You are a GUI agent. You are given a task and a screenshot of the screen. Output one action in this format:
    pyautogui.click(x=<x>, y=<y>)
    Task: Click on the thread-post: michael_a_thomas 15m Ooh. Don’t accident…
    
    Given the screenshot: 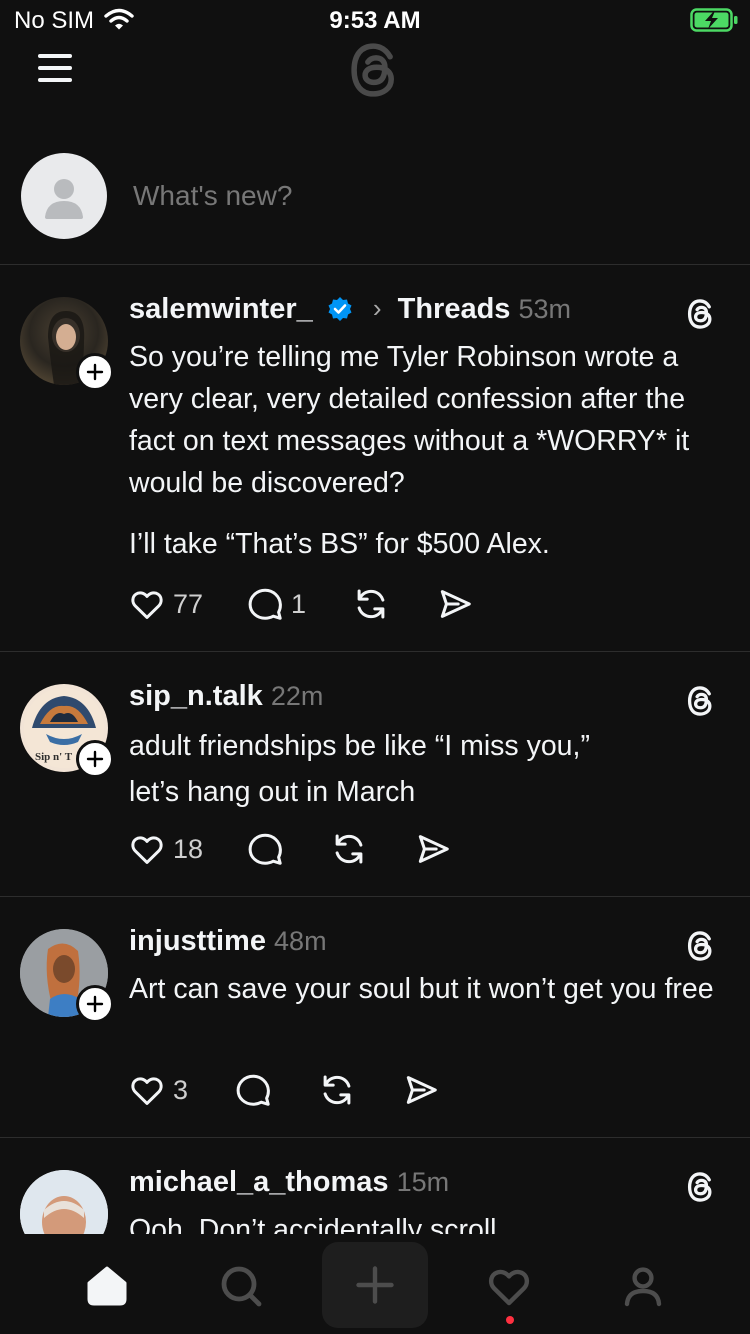 What is the action you would take?
    pyautogui.click(x=375, y=1186)
    